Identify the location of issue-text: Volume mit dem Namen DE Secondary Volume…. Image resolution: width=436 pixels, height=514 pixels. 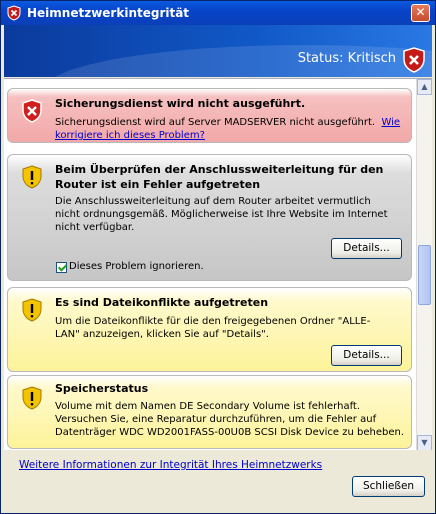
(230, 419).